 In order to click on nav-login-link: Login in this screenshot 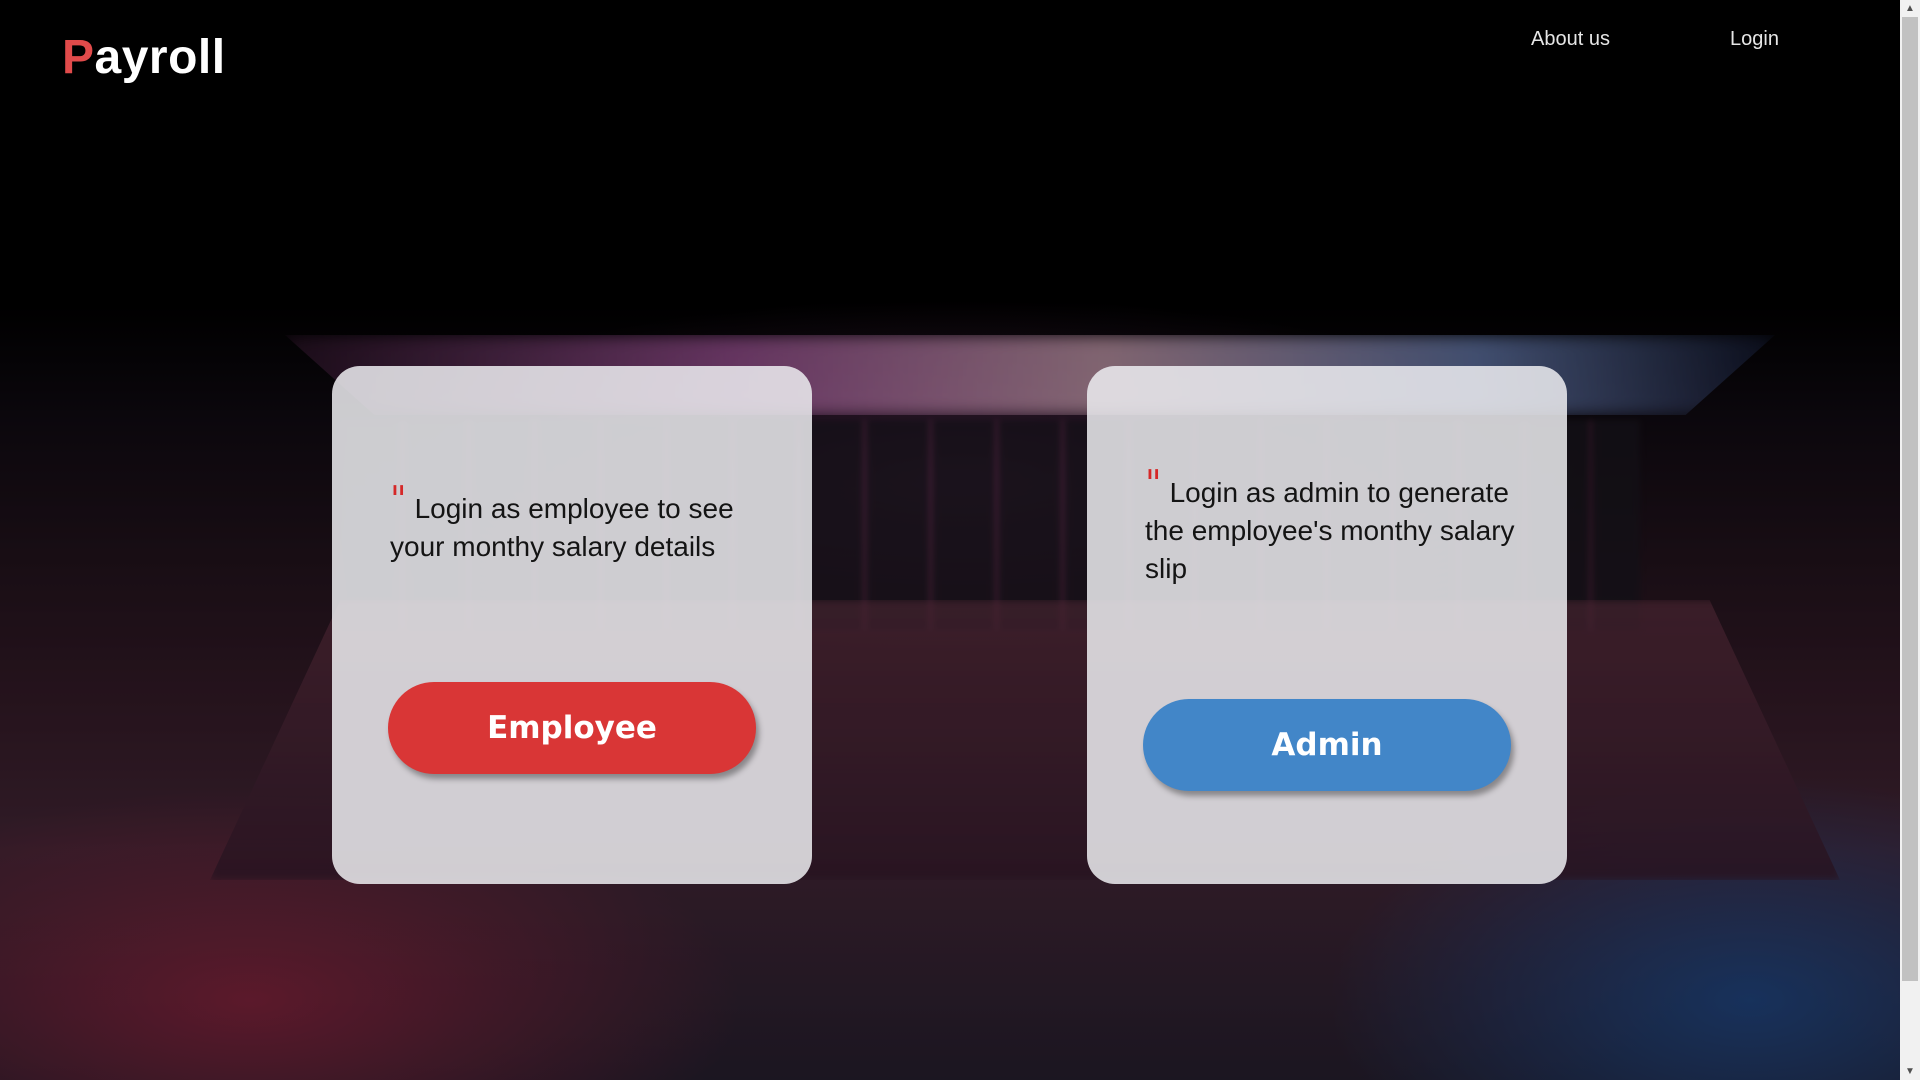, I will do `click(1754, 39)`.